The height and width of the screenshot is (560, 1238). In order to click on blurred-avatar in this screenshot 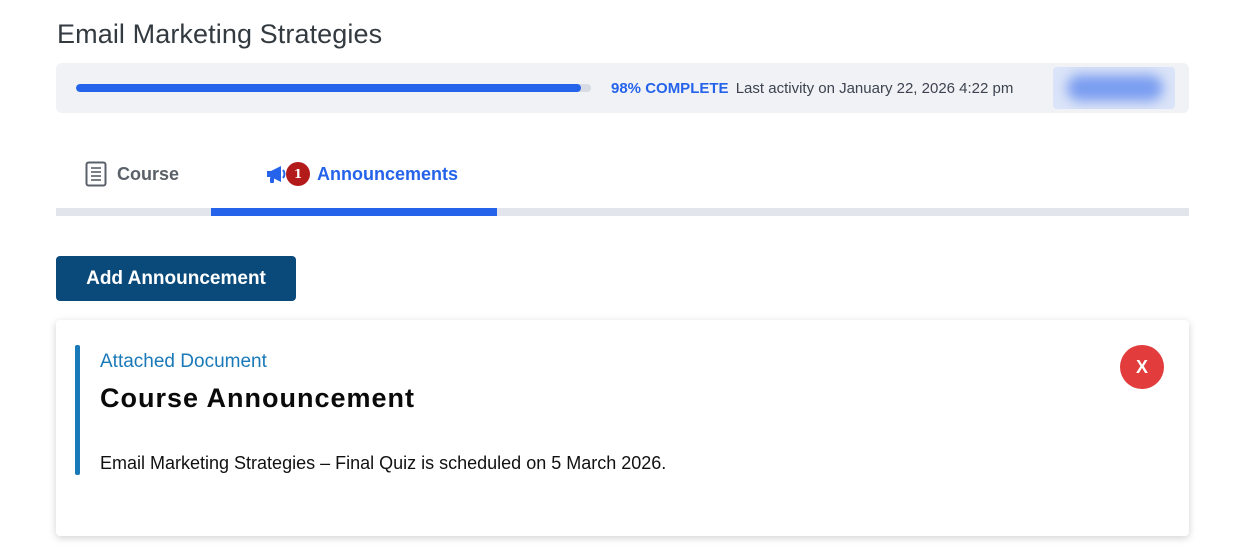, I will do `click(1114, 88)`.